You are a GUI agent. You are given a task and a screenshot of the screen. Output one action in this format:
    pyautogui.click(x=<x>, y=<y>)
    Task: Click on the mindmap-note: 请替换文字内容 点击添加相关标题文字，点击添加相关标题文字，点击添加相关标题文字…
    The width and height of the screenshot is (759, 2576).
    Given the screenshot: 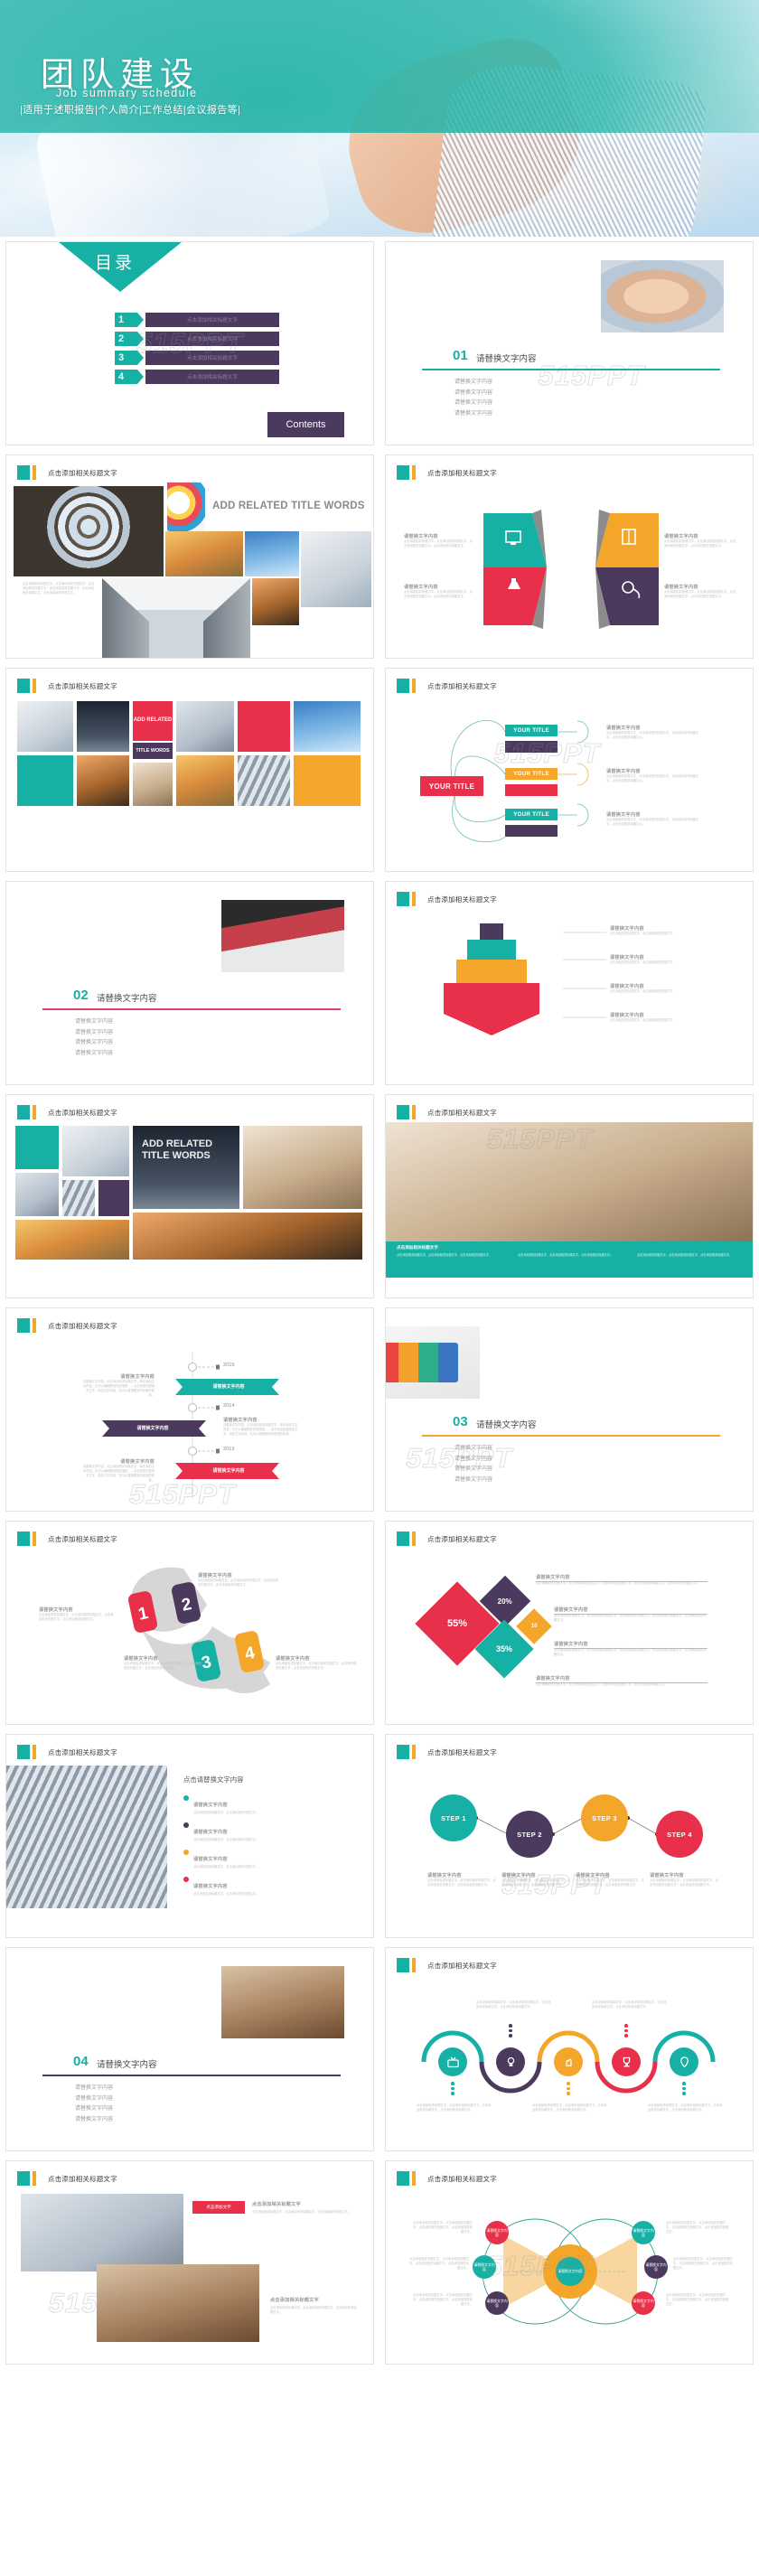 What is the action you would take?
    pyautogui.click(x=653, y=732)
    